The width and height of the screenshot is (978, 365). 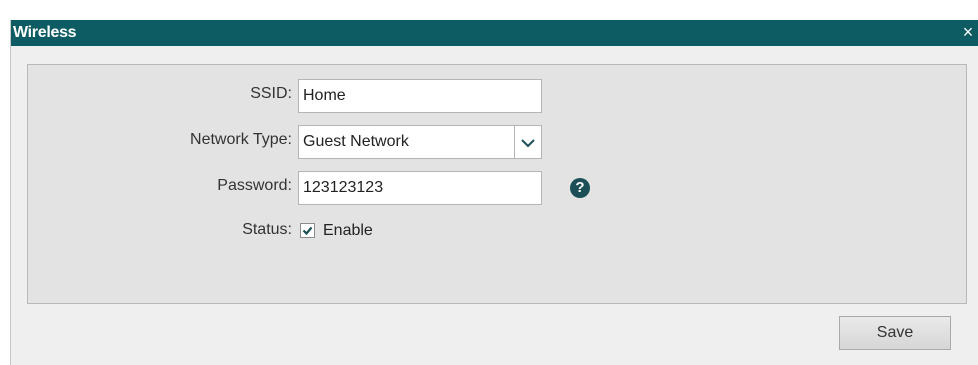 What do you see at coordinates (356, 141) in the screenshot?
I see `network-type-value: Guest Network` at bounding box center [356, 141].